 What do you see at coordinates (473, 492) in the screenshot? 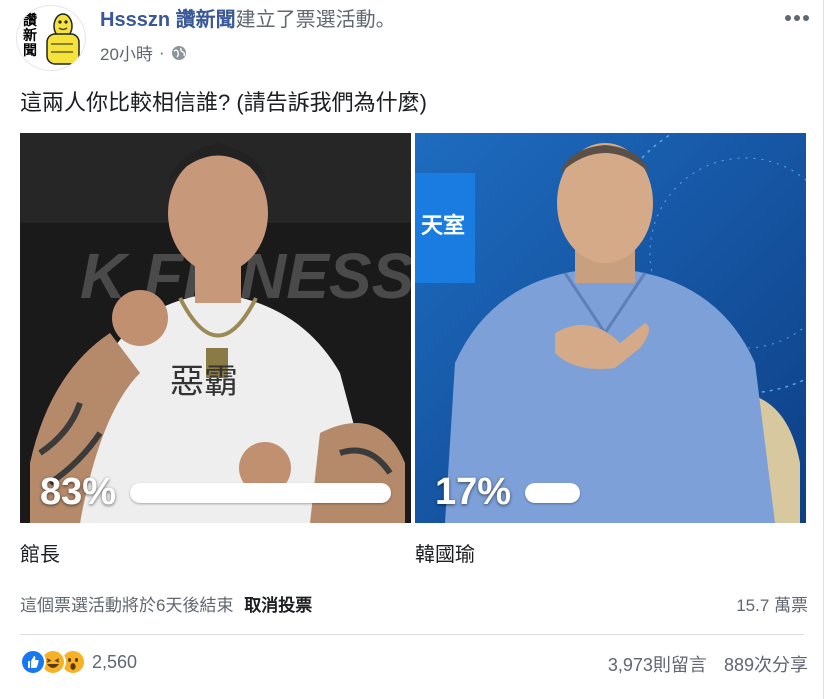
I see `option-2-percent: 17%` at bounding box center [473, 492].